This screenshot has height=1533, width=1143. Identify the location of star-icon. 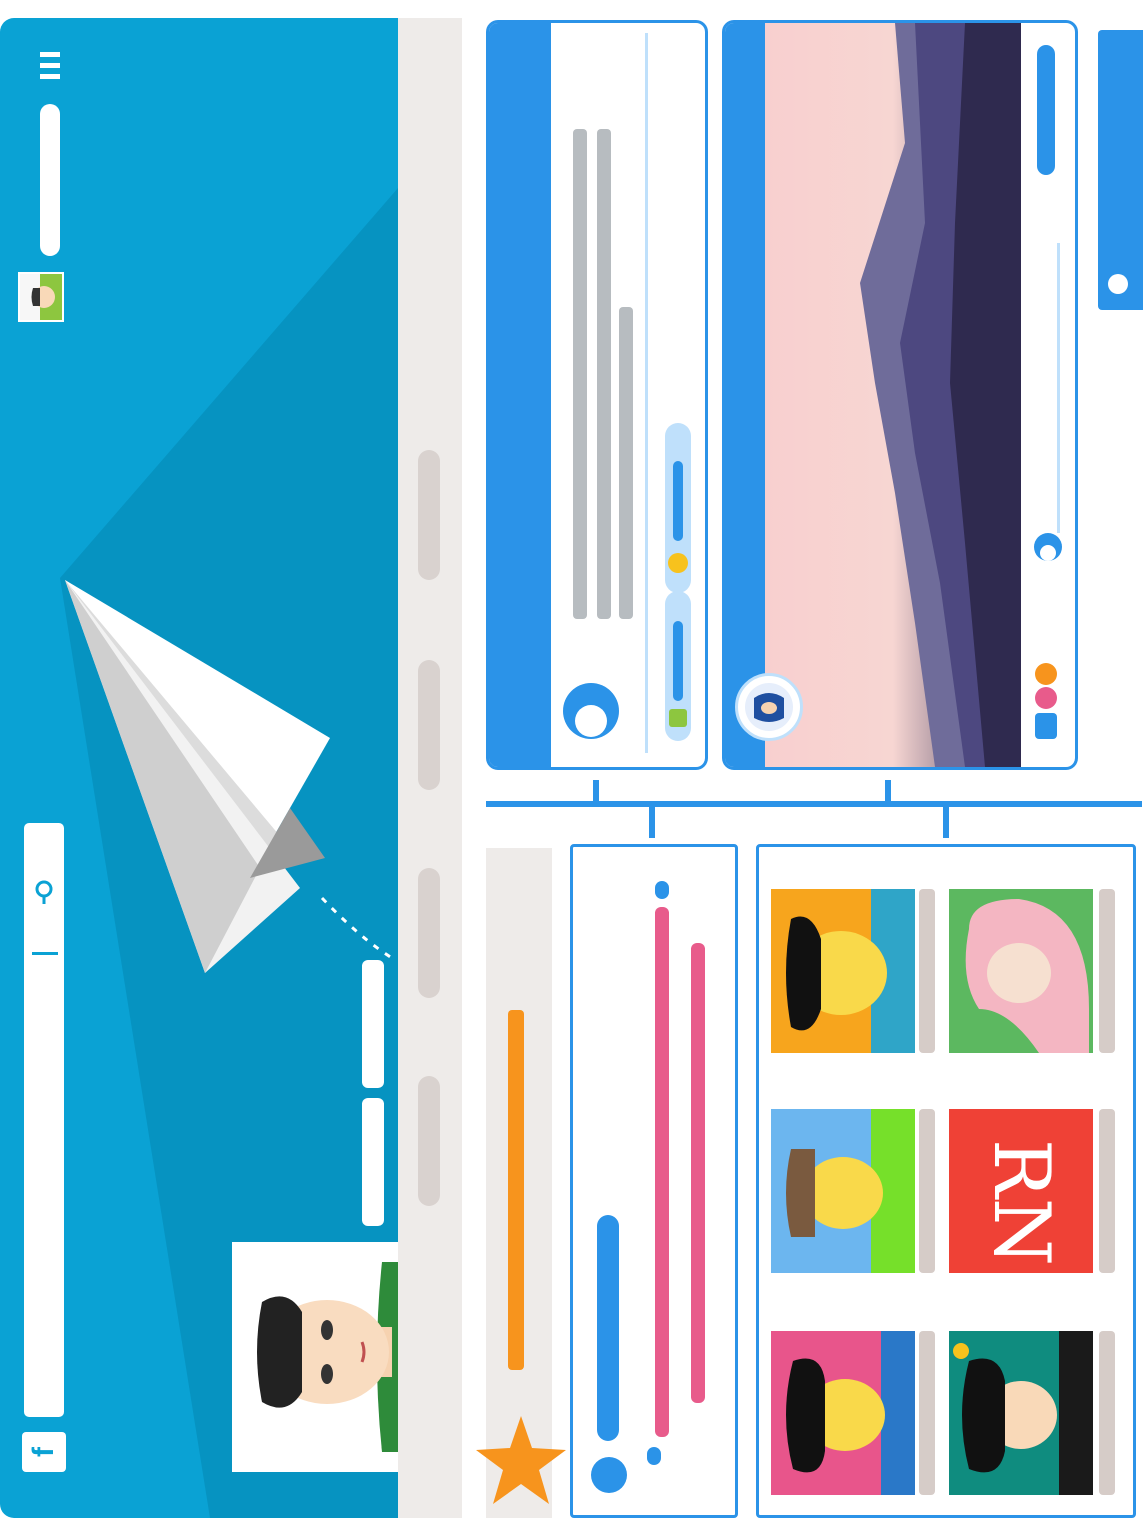
(521, 1462).